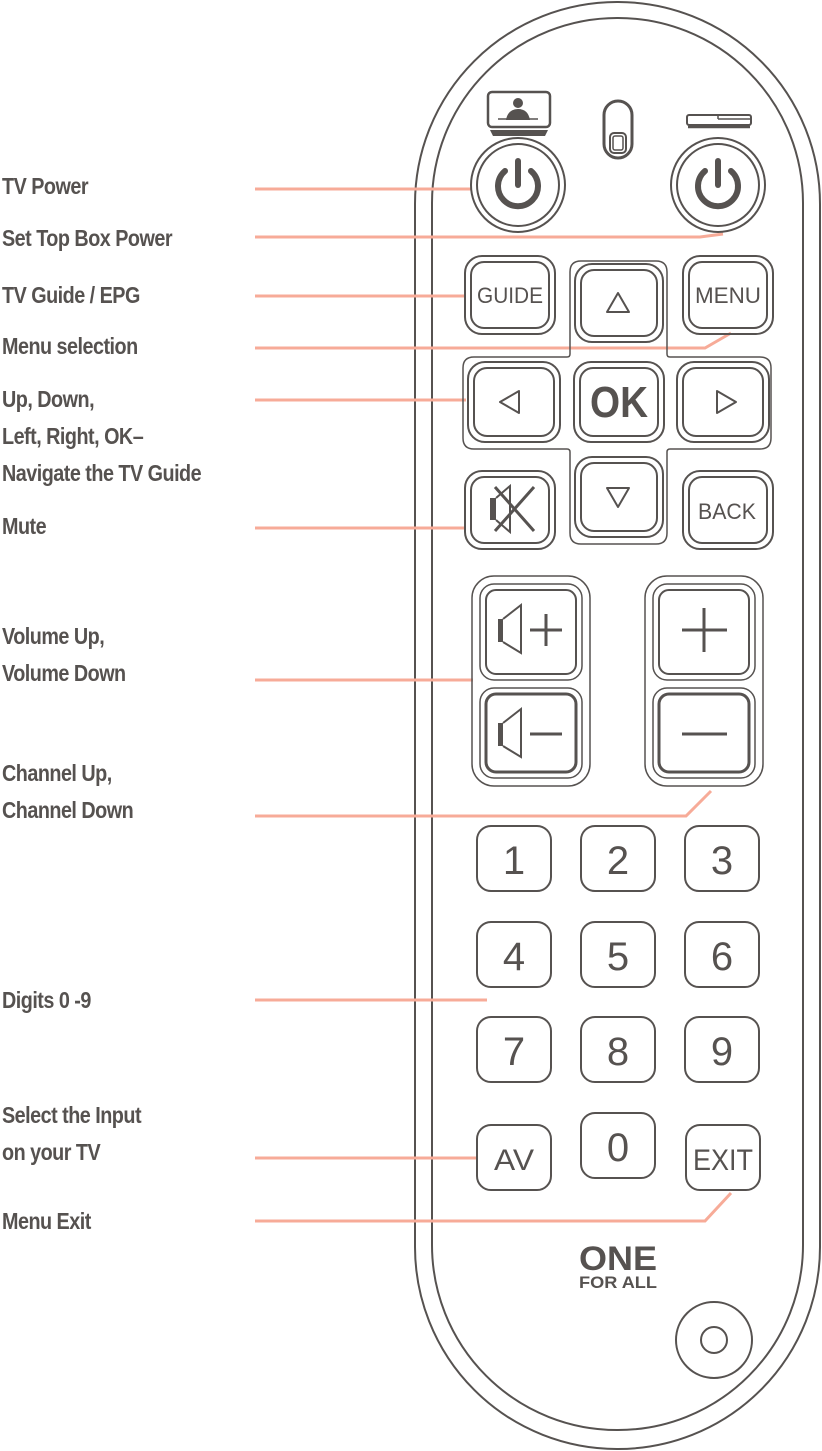 Image resolution: width=822 pixels, height=1451 pixels. I want to click on leader-exit, so click(494, 1207).